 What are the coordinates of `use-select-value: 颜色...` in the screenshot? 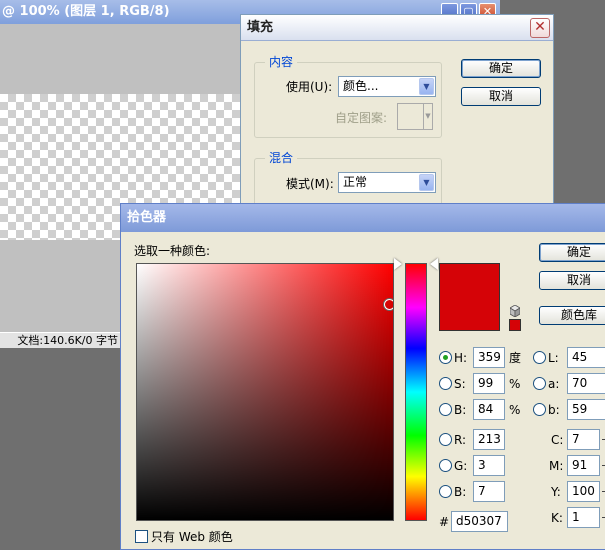 It's located at (361, 86).